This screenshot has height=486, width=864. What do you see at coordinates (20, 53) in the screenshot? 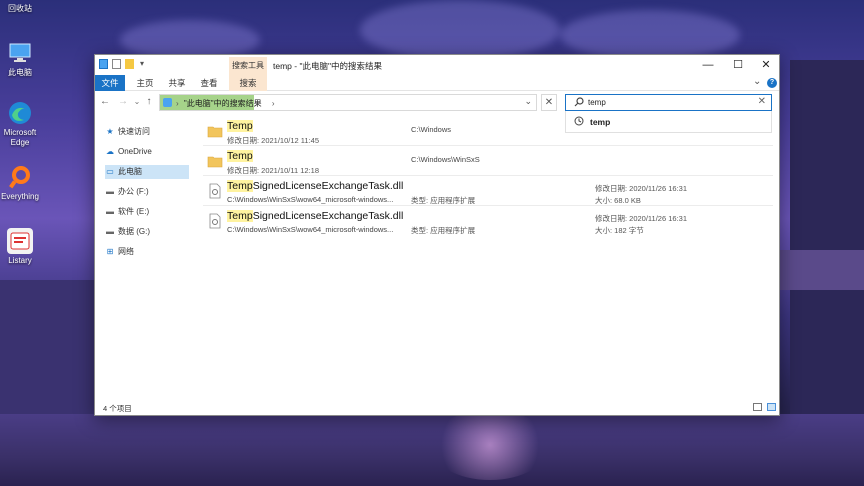
I see `computer-icon` at bounding box center [20, 53].